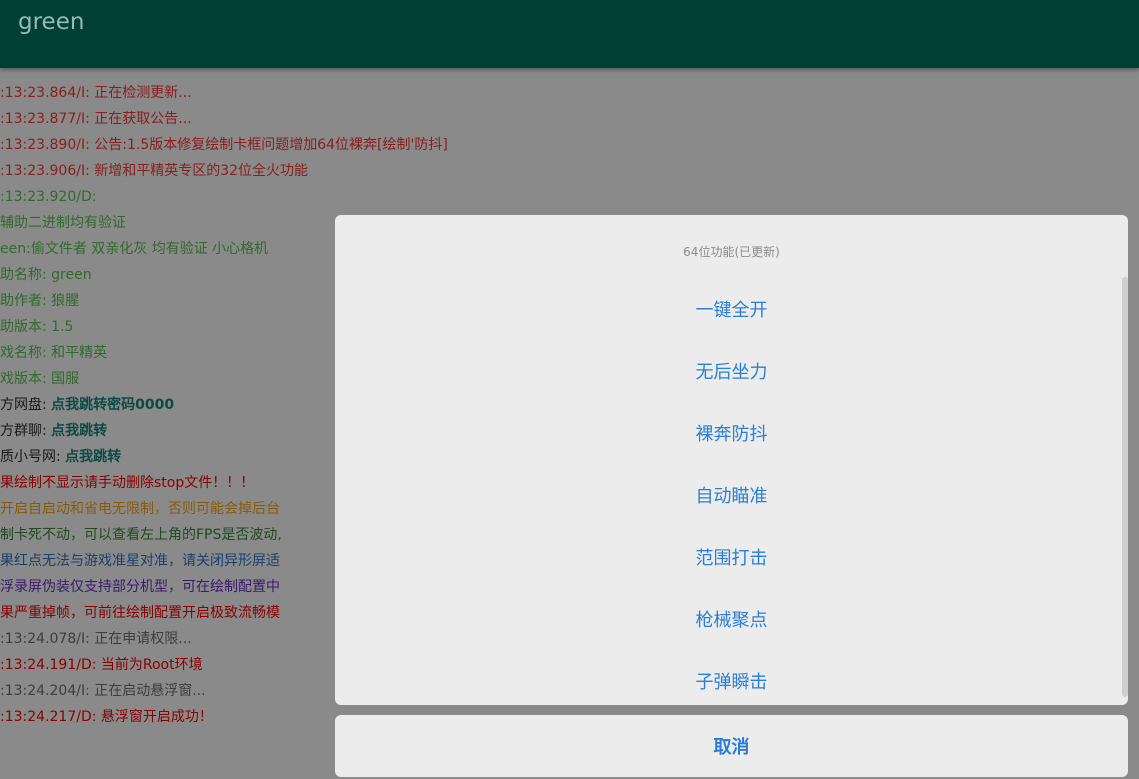 This screenshot has height=779, width=1139. What do you see at coordinates (26, 405) in the screenshot?
I see `log-line-text: 方网盘:` at bounding box center [26, 405].